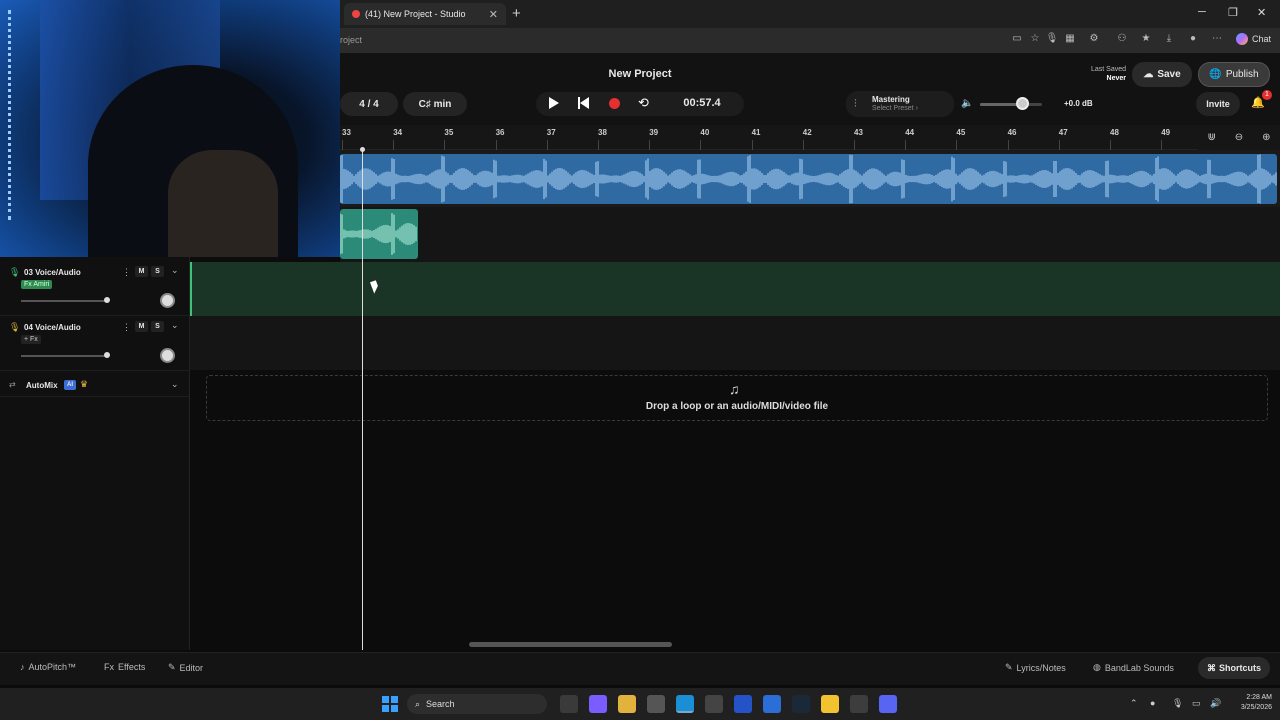 This screenshot has width=1280, height=720. I want to click on zoom-tools: ⋓ ⊖ ⊕, so click(1239, 137).